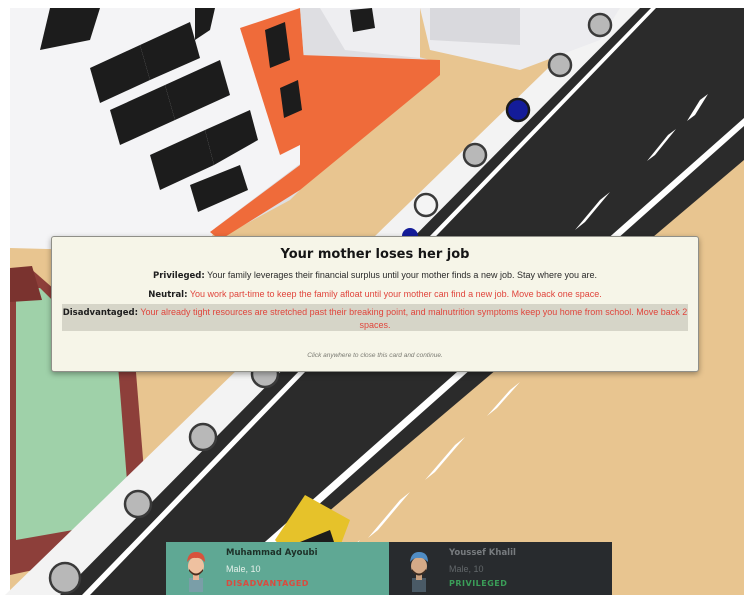  Describe the element at coordinates (500, 568) in the screenshot. I see `player-card-2: Youssef Khalil Male, 10 PRIVILEGED` at that location.